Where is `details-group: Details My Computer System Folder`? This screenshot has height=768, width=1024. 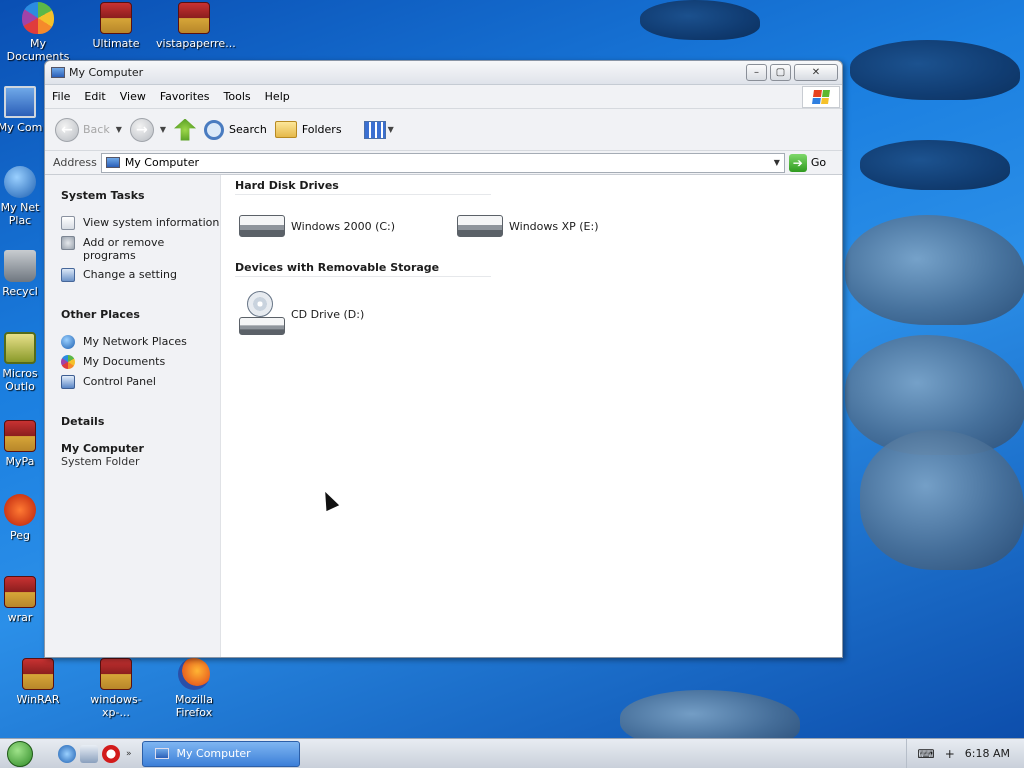
details-group: Details My Computer System Folder is located at coordinates (140, 441).